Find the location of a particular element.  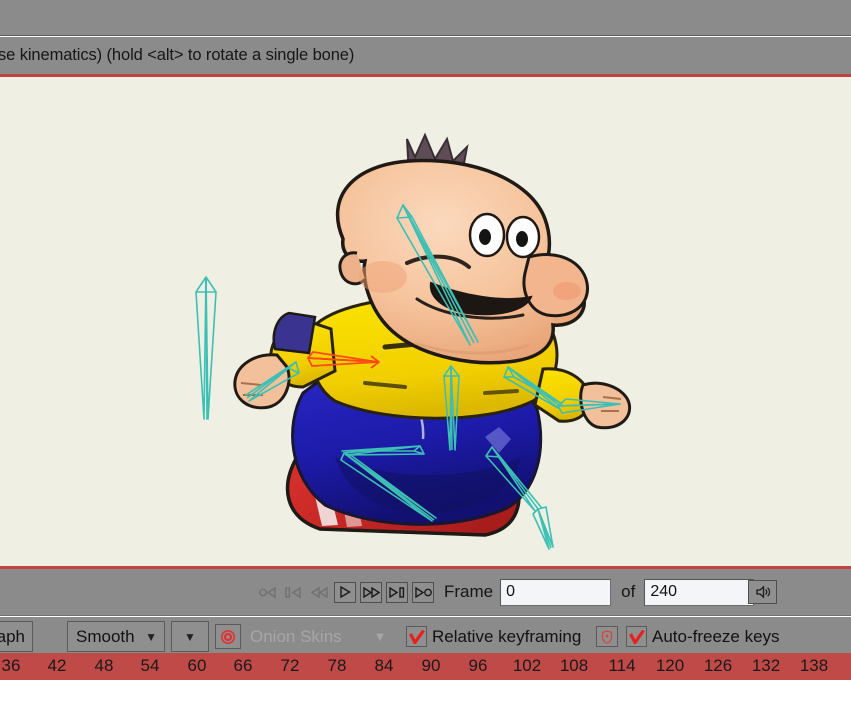

play-button is located at coordinates (345, 592).